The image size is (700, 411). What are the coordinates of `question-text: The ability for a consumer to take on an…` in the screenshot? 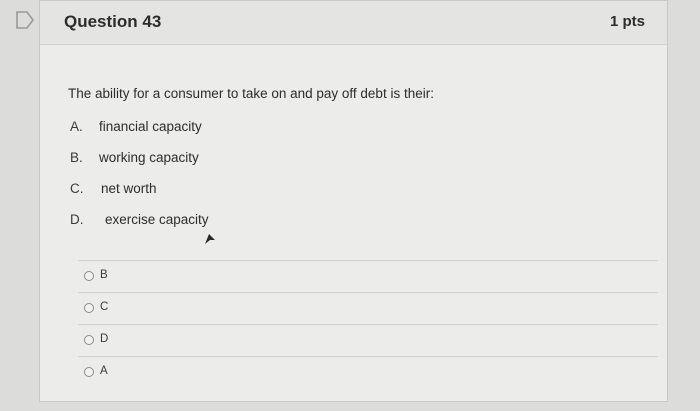 It's located at (251, 93).